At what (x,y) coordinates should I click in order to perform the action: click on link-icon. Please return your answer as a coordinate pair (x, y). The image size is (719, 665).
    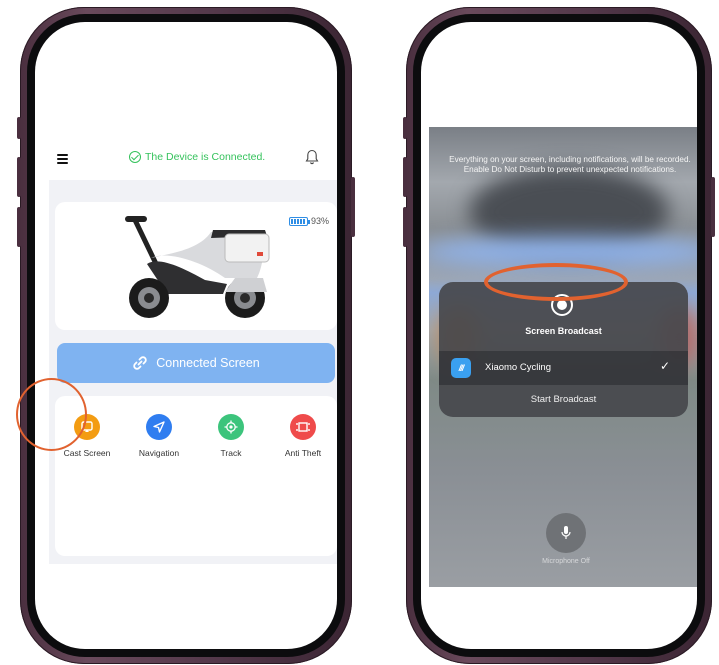
    Looking at the image, I should click on (140, 363).